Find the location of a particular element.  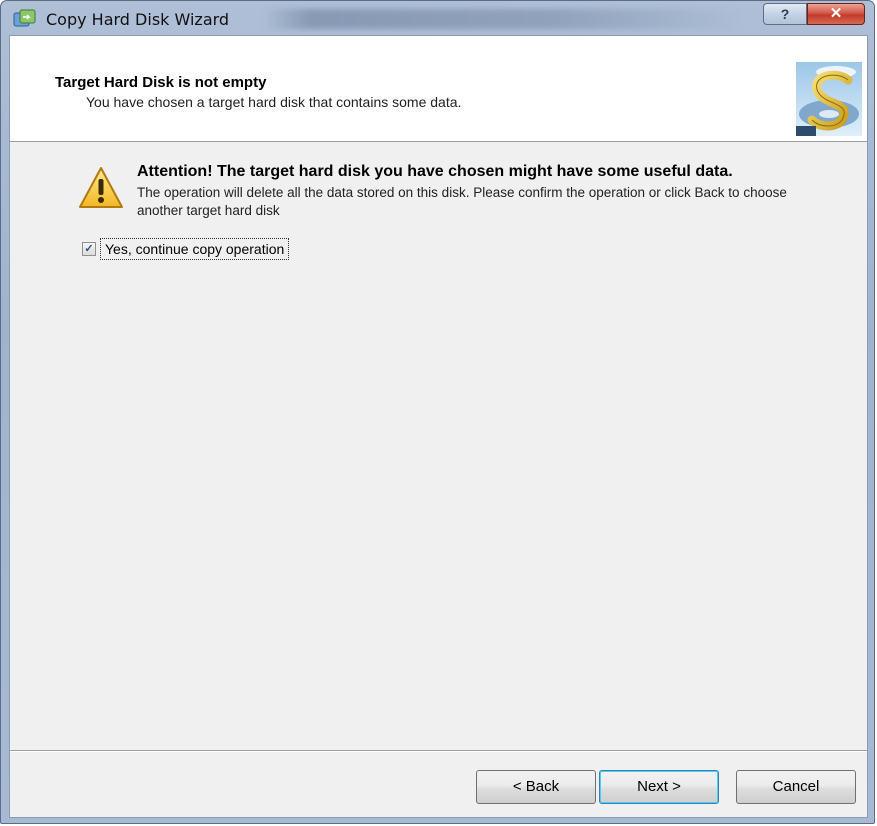

close-button: ✕ is located at coordinates (836, 14).